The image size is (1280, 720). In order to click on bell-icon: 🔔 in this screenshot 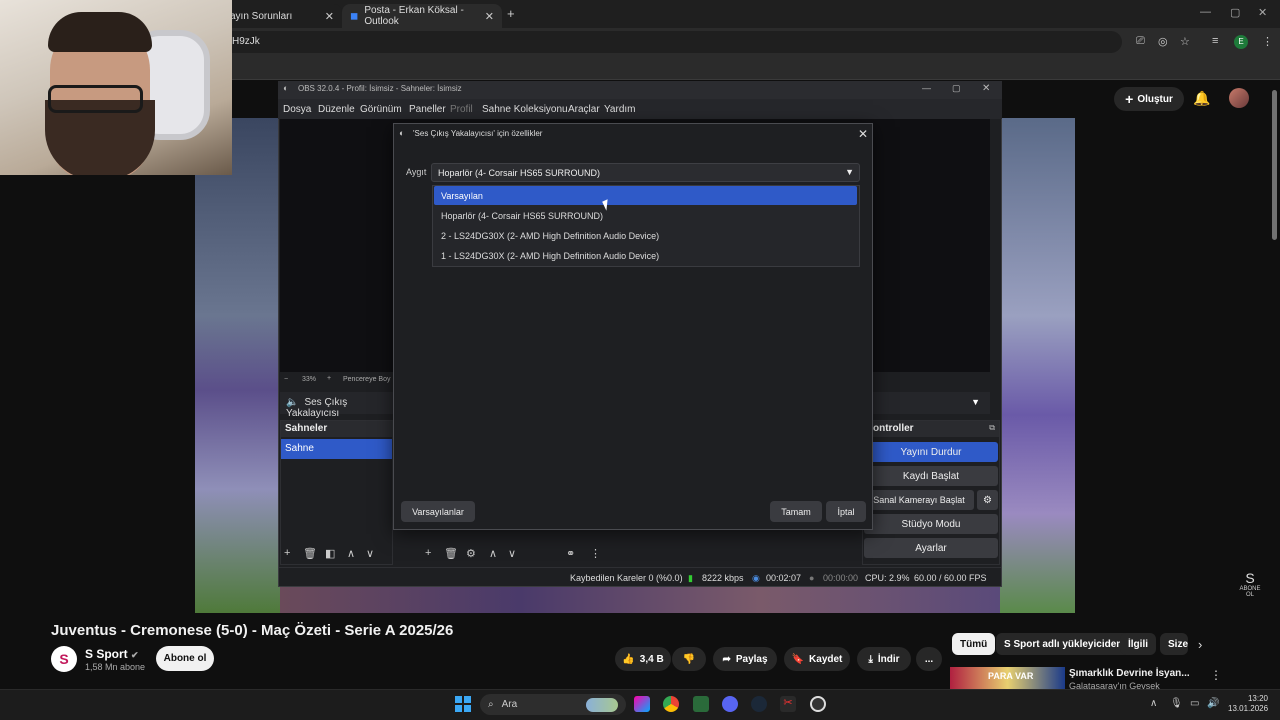, I will do `click(1201, 98)`.